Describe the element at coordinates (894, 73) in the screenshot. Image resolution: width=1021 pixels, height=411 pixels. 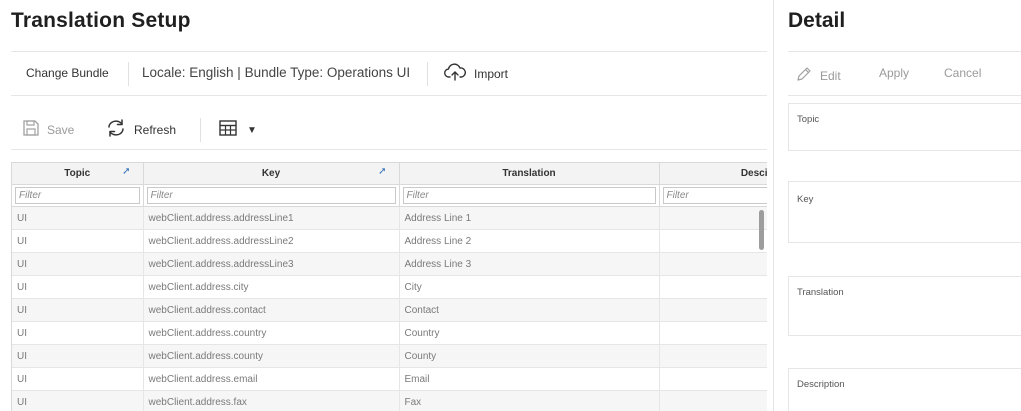
I see `apply-button: Apply` at that location.